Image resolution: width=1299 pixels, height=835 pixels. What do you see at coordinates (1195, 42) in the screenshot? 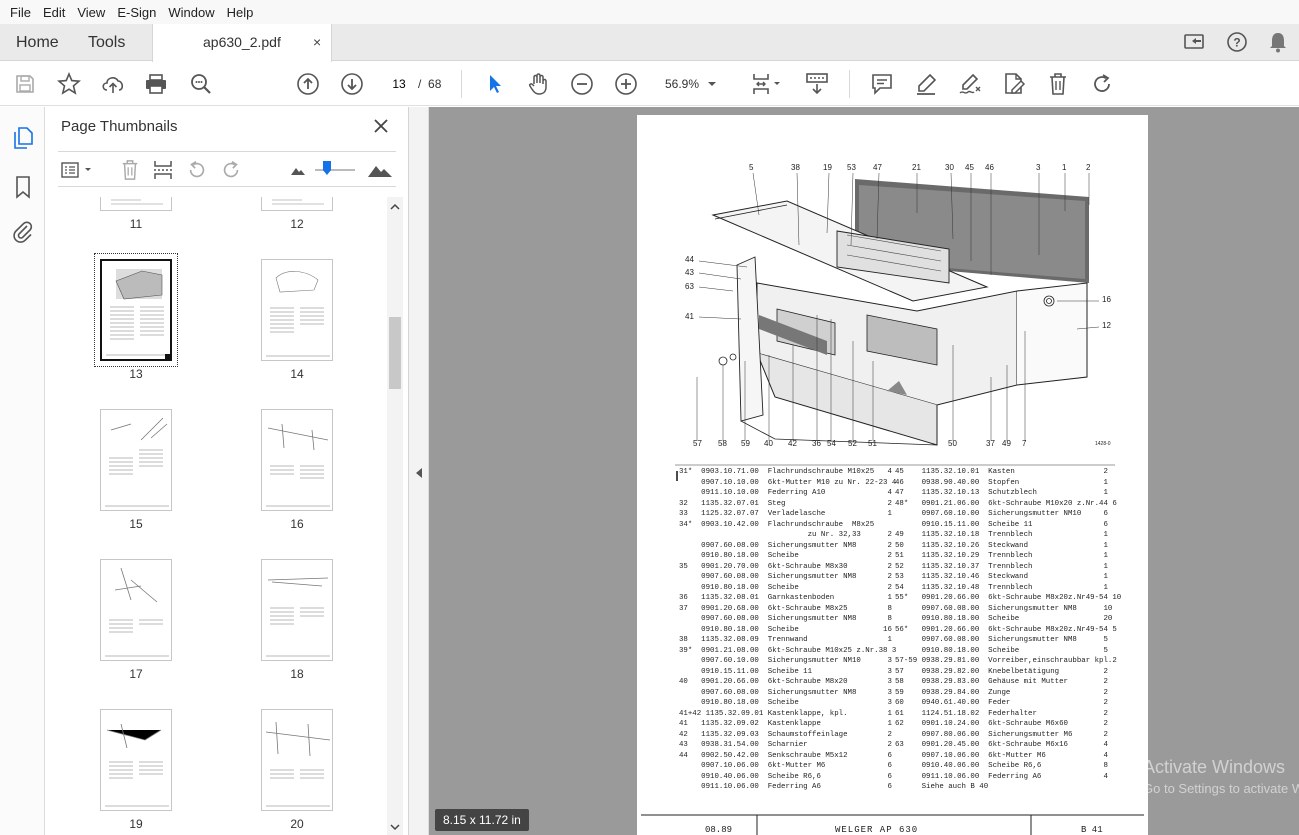
I see `share-screen-icon` at bounding box center [1195, 42].